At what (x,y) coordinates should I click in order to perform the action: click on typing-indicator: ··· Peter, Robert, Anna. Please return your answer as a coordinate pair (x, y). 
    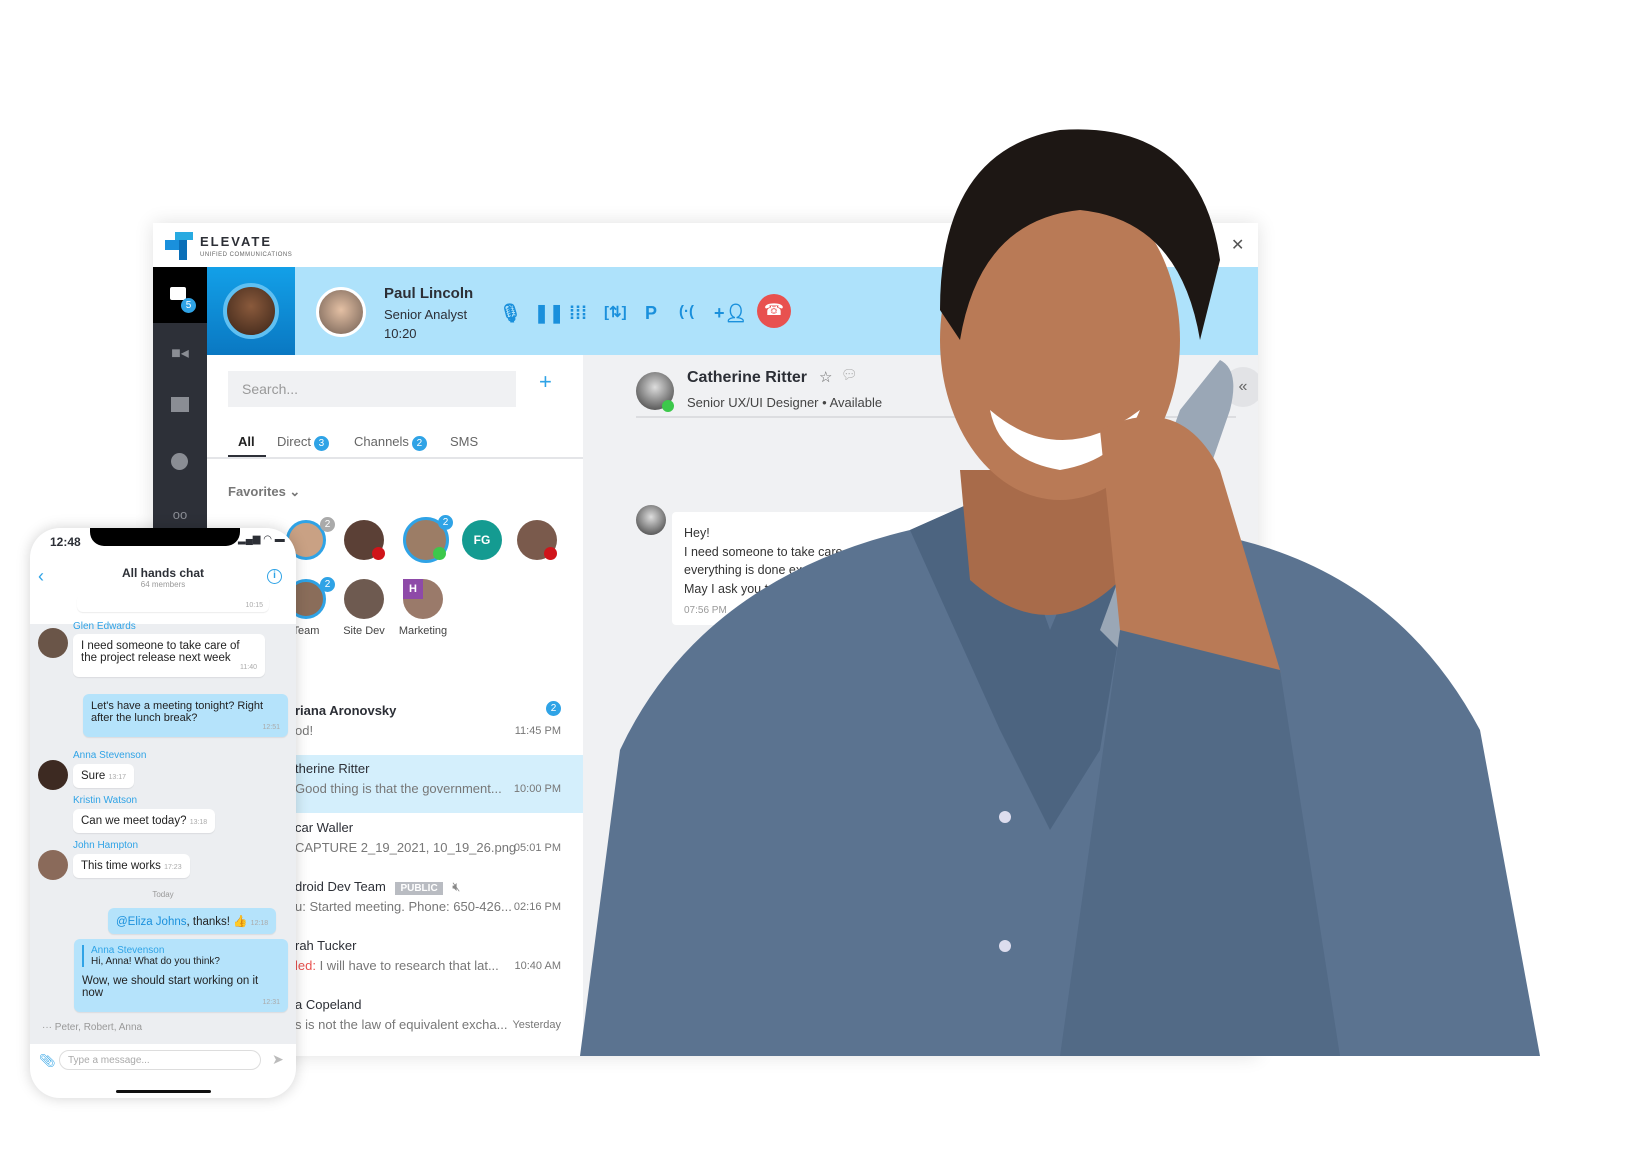
    Looking at the image, I should click on (92, 1027).